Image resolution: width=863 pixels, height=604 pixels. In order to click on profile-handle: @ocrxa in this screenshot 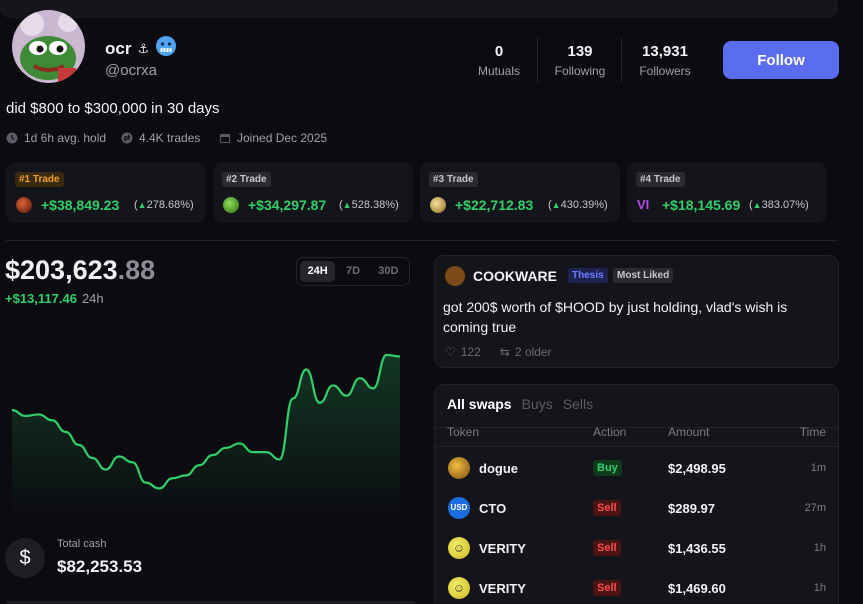, I will do `click(131, 70)`.